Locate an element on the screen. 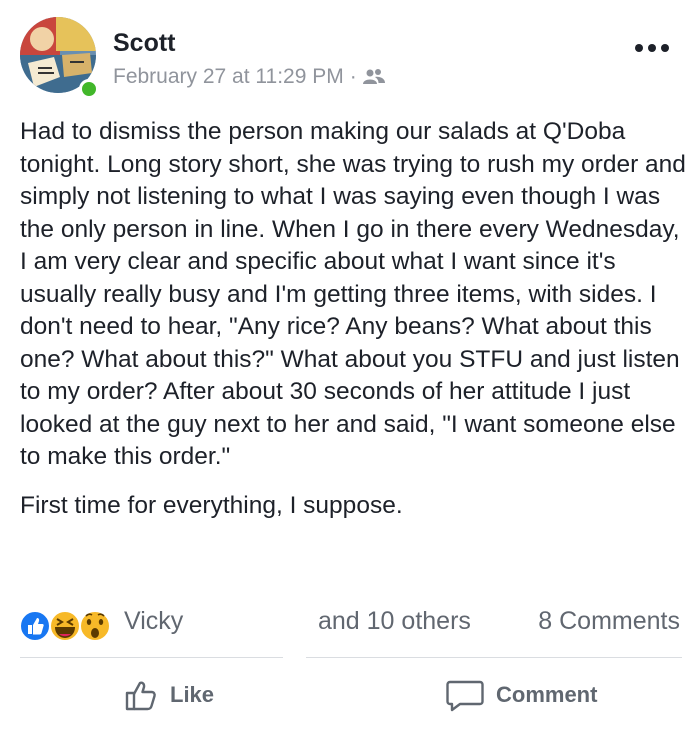 Image resolution: width=700 pixels, height=729 pixels. post-header: Scott February 27 at 11:29 PM · is located at coordinates (350, 58).